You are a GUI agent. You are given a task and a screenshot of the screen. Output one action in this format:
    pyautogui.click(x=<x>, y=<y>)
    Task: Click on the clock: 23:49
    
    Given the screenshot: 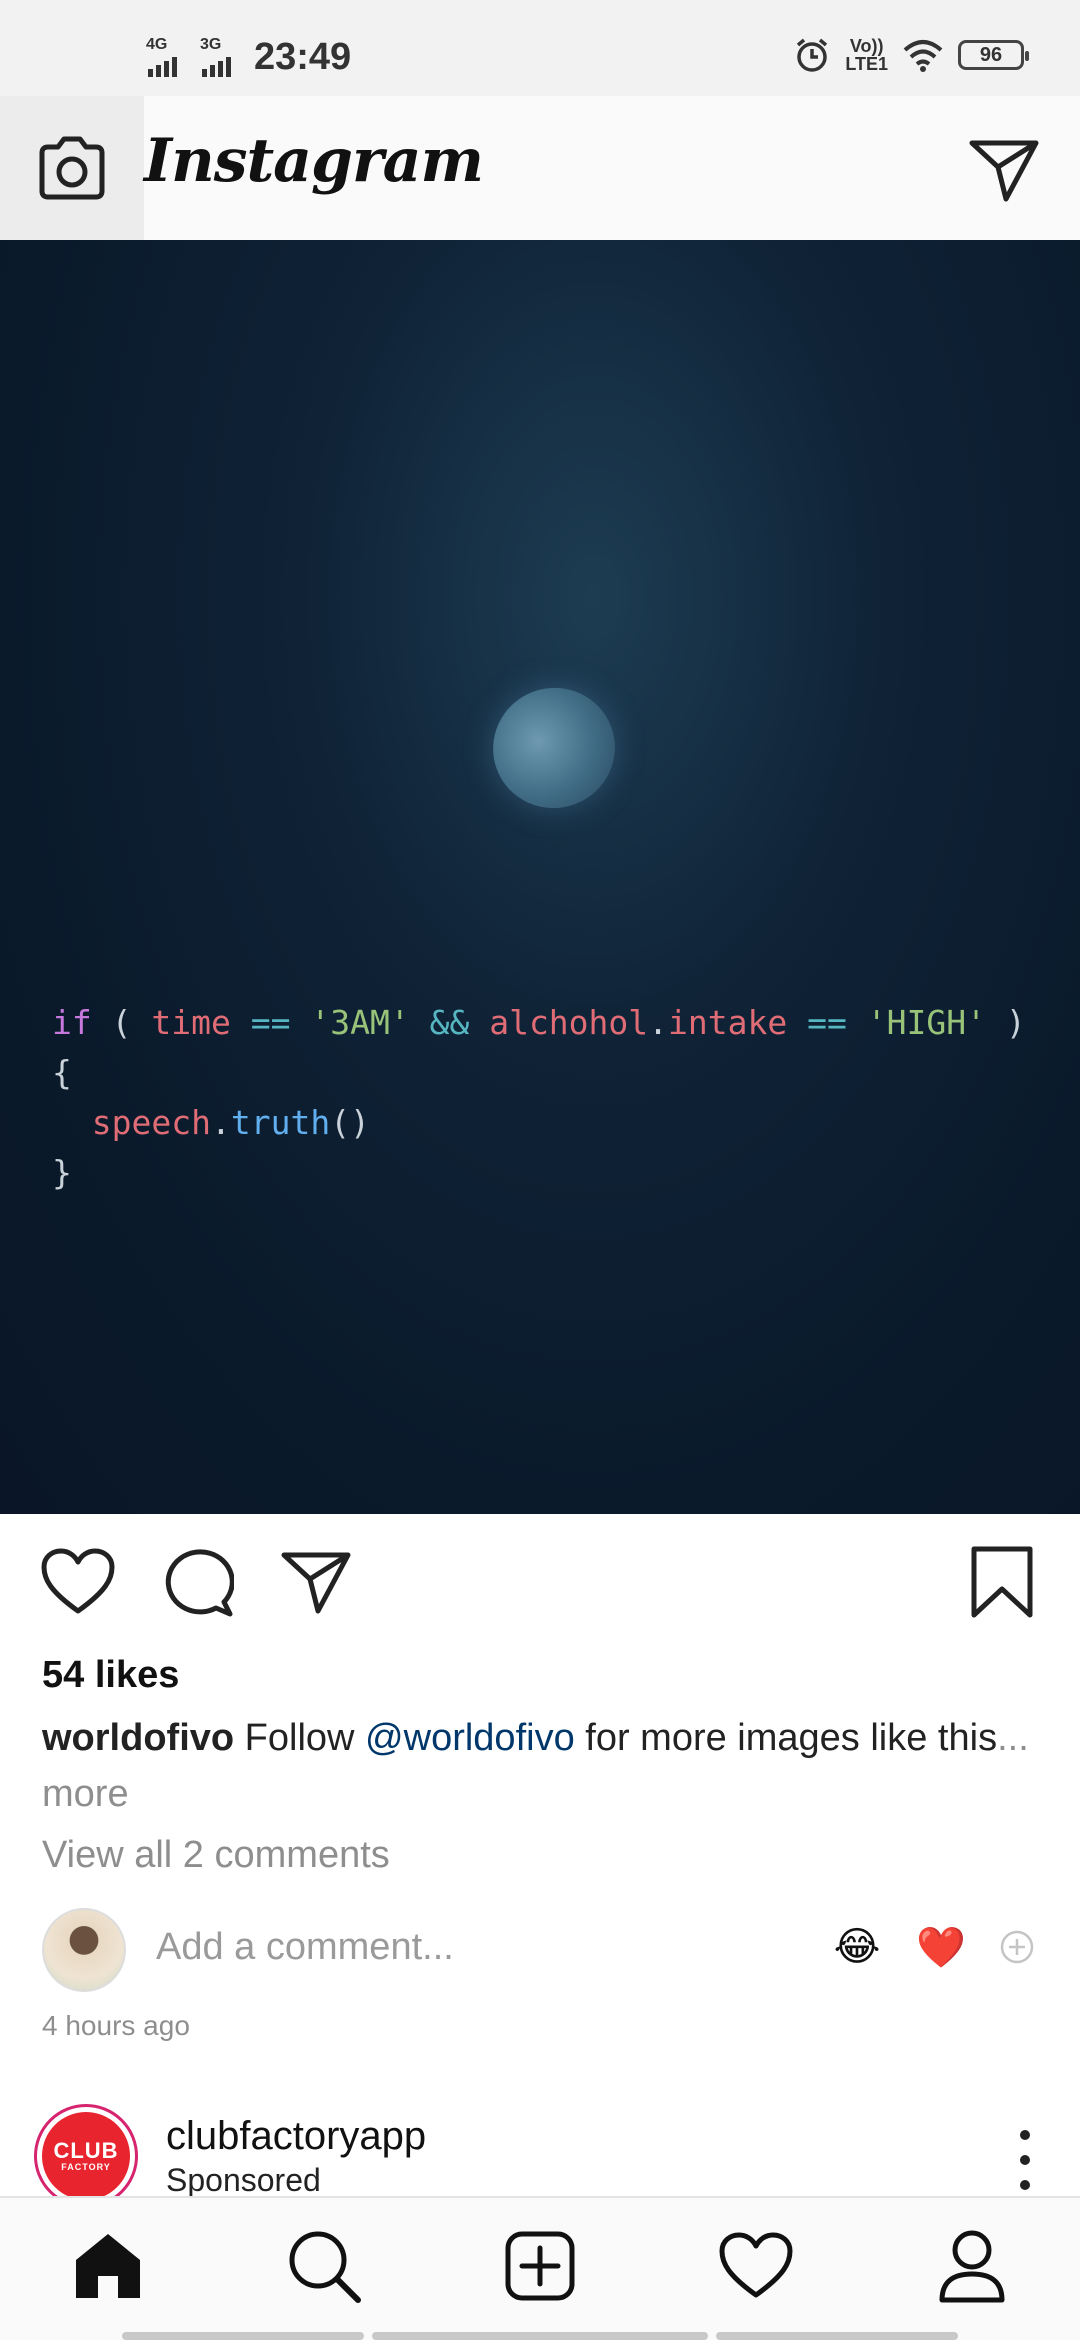 What is the action you would take?
    pyautogui.click(x=303, y=57)
    